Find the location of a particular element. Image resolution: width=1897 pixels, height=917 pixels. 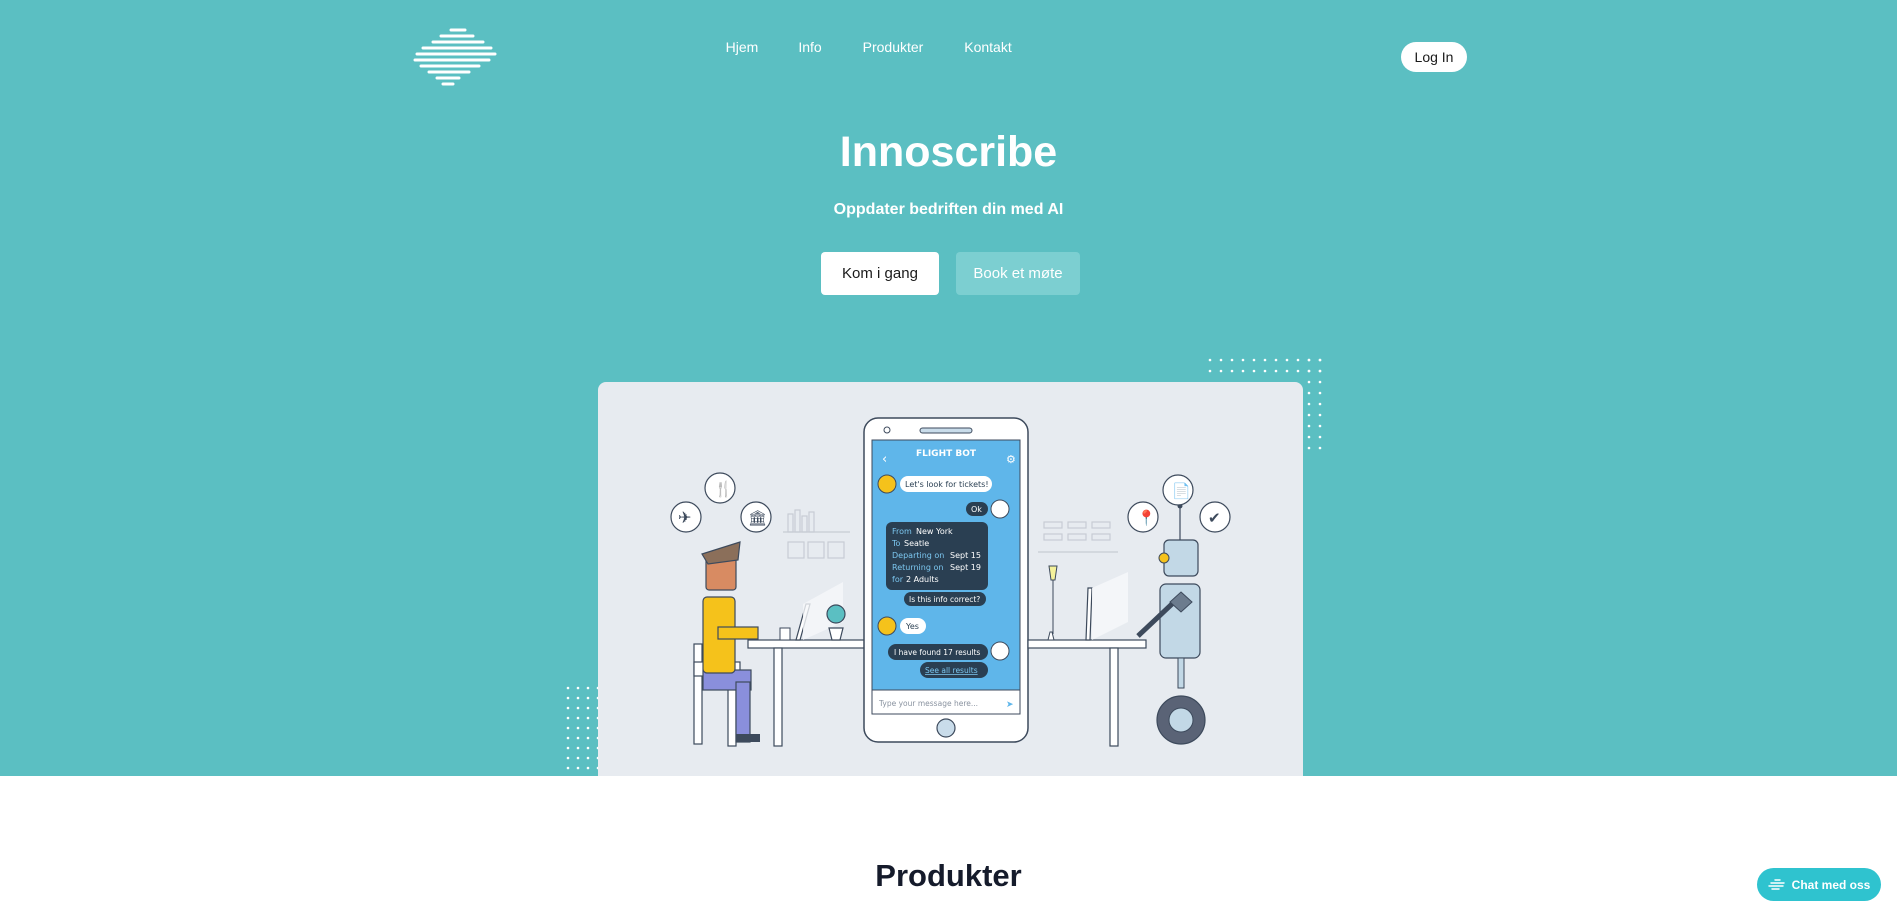

msg-user-yes: Yes is located at coordinates (912, 626).